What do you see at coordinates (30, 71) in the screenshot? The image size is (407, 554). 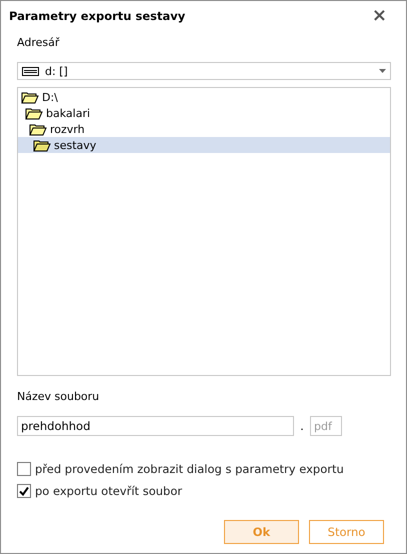 I see `drive-icon` at bounding box center [30, 71].